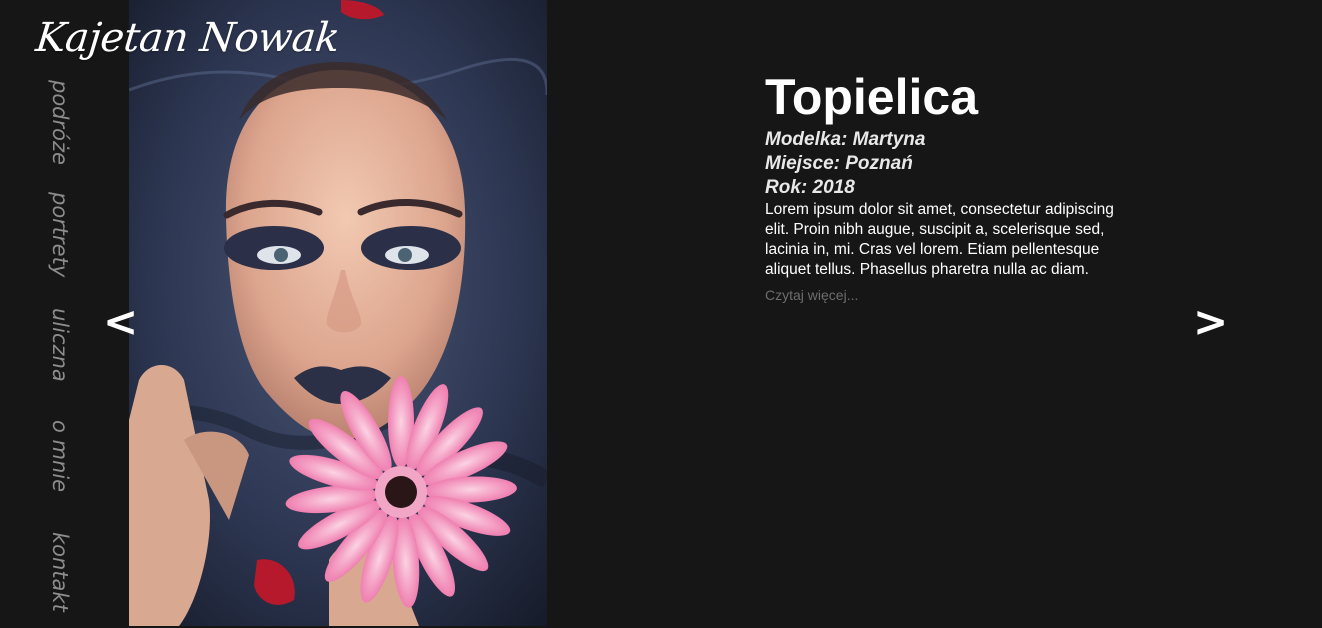 The image size is (1322, 628). What do you see at coordinates (60, 234) in the screenshot?
I see `nav-item-portrety: portrety` at bounding box center [60, 234].